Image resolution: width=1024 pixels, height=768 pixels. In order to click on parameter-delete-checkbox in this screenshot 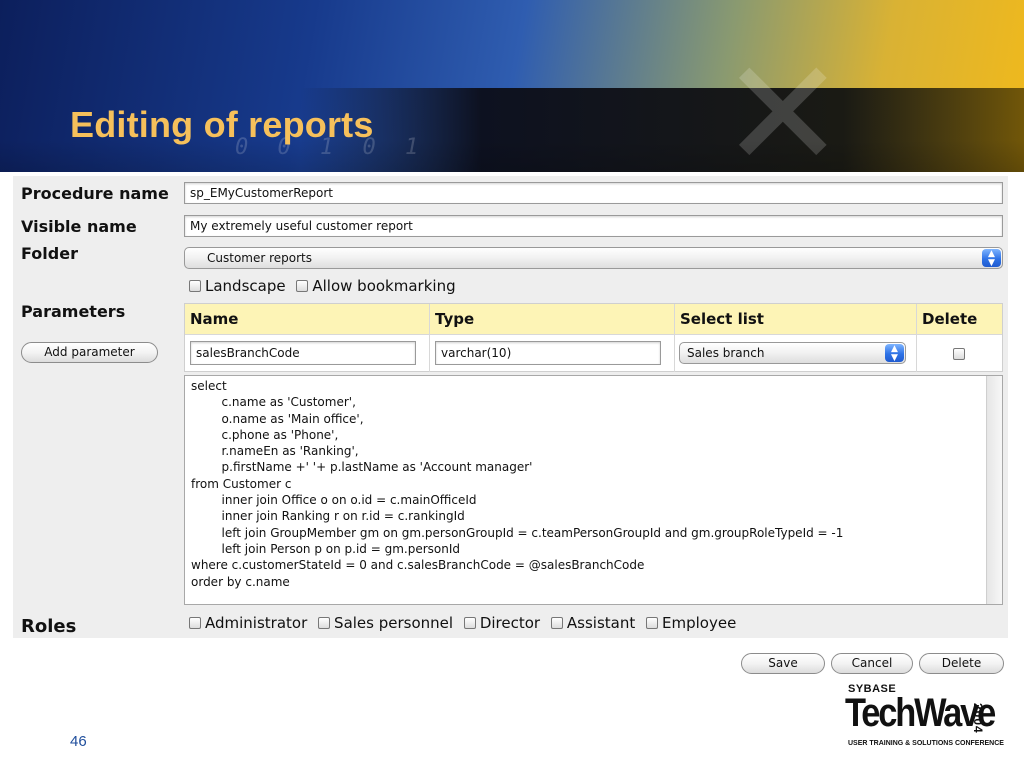, I will do `click(959, 354)`.